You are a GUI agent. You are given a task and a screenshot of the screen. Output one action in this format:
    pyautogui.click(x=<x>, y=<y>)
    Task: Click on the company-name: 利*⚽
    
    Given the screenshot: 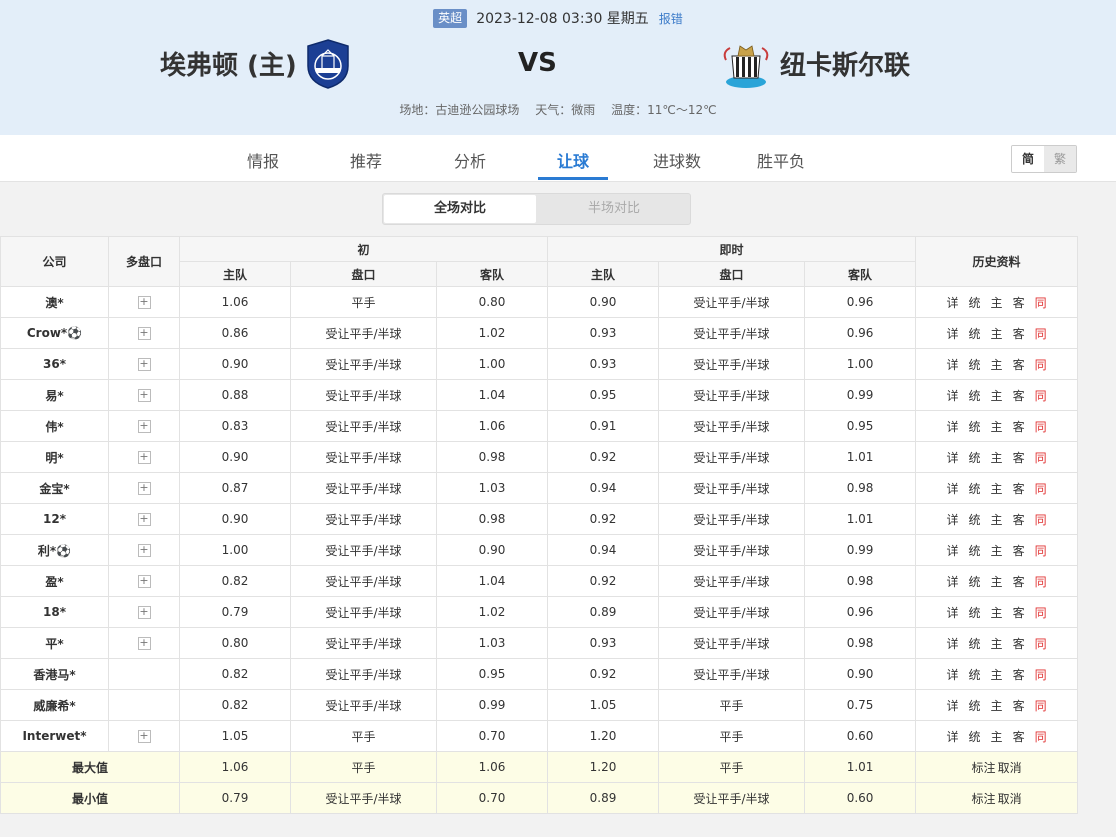 What is the action you would take?
    pyautogui.click(x=54, y=550)
    